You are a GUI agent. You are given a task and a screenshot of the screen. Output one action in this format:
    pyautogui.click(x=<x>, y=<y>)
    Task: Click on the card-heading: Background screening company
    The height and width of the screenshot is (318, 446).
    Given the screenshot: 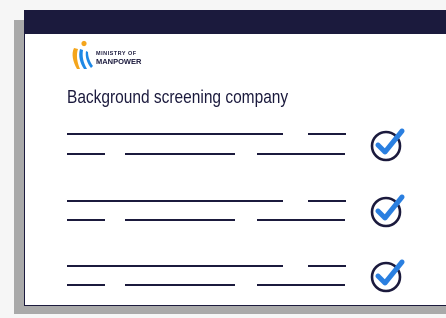 What is the action you would take?
    pyautogui.click(x=178, y=97)
    